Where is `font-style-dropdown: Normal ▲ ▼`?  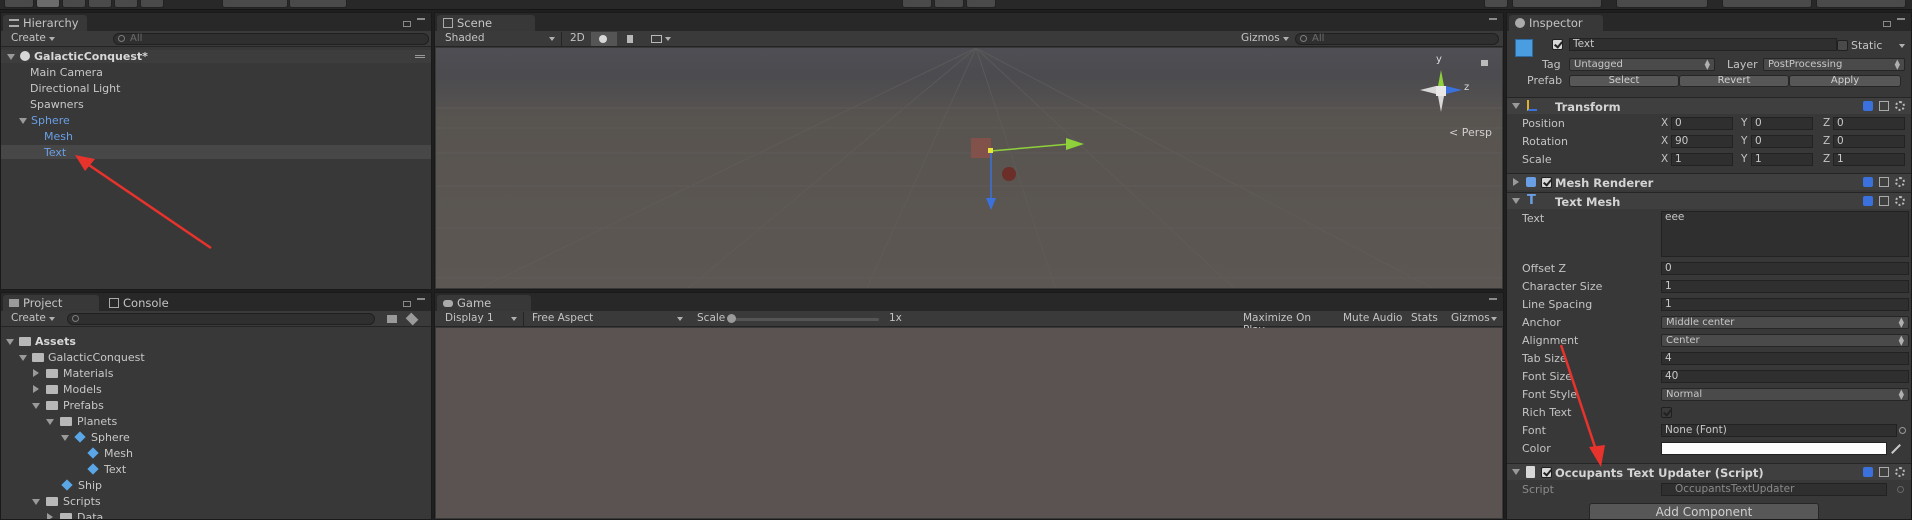
font-style-dropdown: Normal ▲ ▼ is located at coordinates (1785, 394).